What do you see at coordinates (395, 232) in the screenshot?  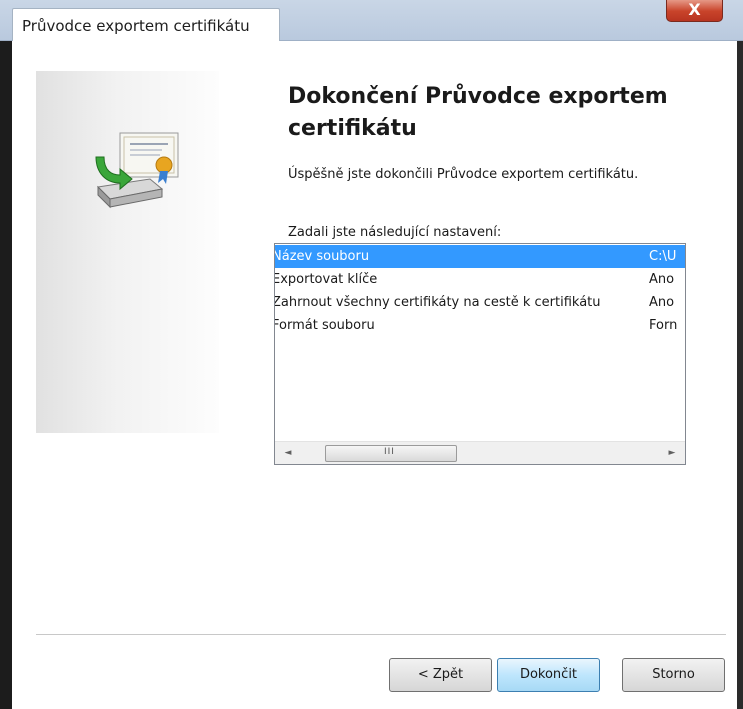 I see `settings-label: Zadali jste následující nastavení:` at bounding box center [395, 232].